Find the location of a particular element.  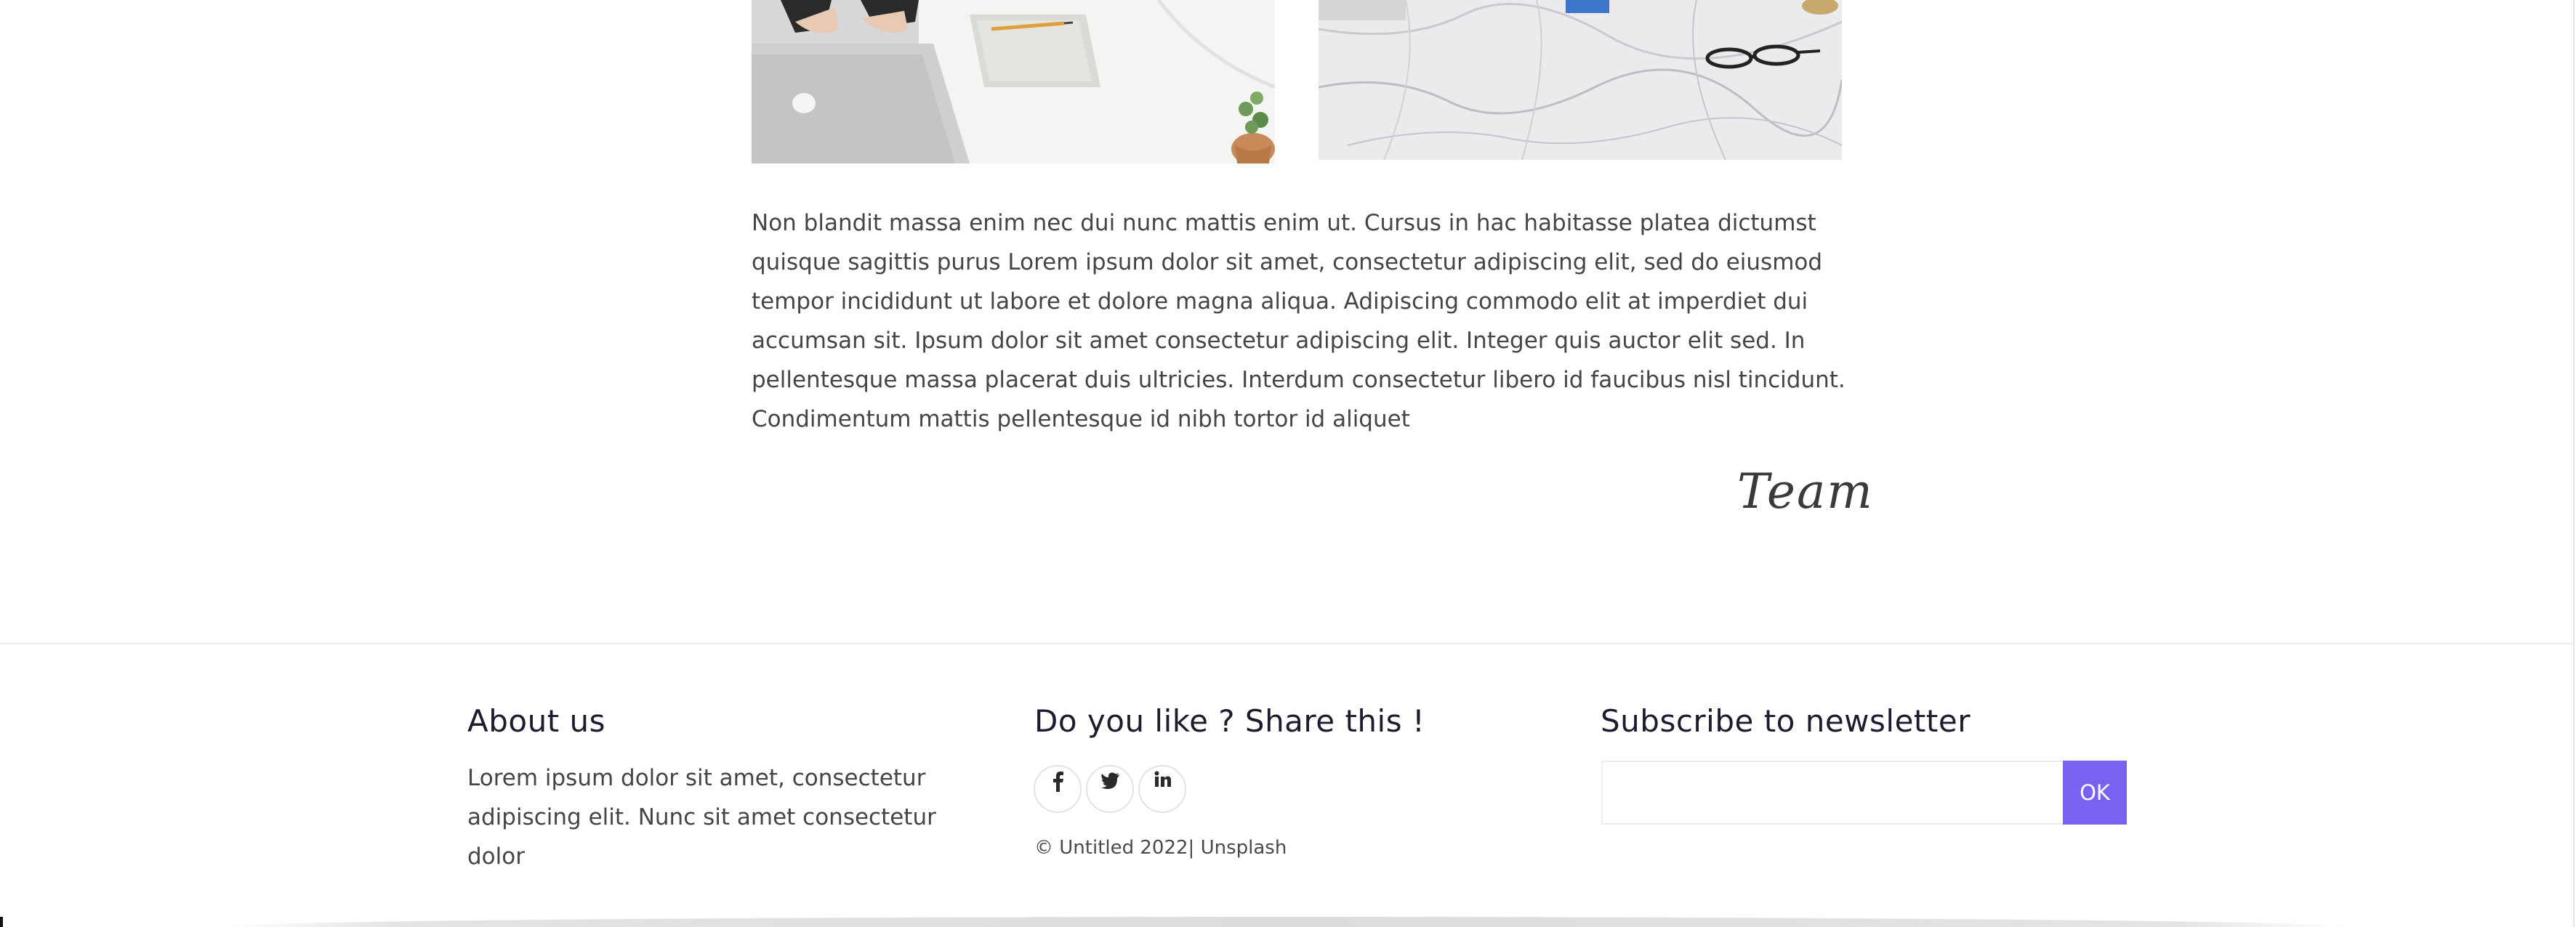

newsletter-heading: Subscribe to newsletter is located at coordinates (1786, 721).